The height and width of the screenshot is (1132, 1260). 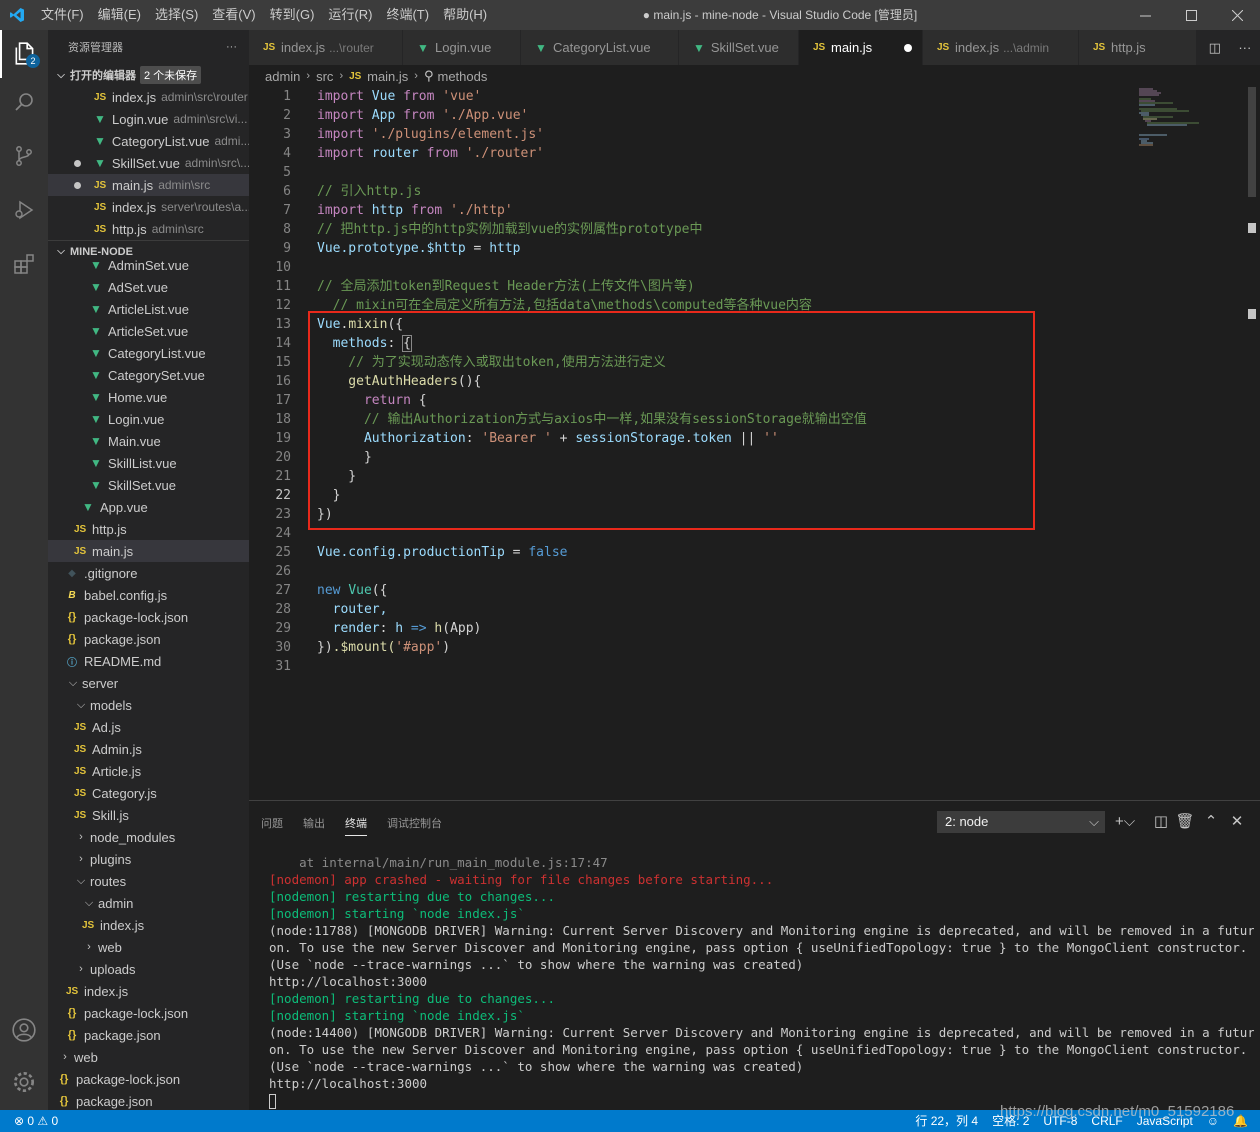 What do you see at coordinates (119, 15) in the screenshot?
I see `menu-edit: 编辑(E)` at bounding box center [119, 15].